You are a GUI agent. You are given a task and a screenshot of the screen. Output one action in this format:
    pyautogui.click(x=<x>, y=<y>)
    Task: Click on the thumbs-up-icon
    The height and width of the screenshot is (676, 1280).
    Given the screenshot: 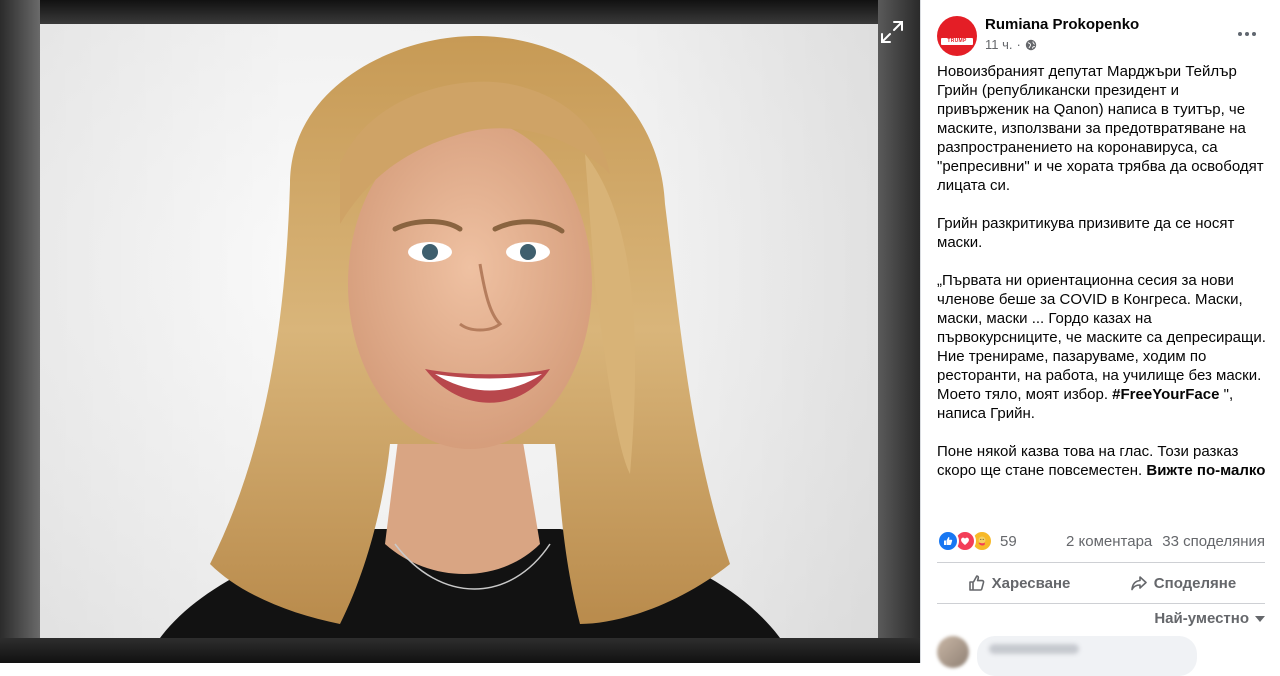 What is the action you would take?
    pyautogui.click(x=976, y=583)
    